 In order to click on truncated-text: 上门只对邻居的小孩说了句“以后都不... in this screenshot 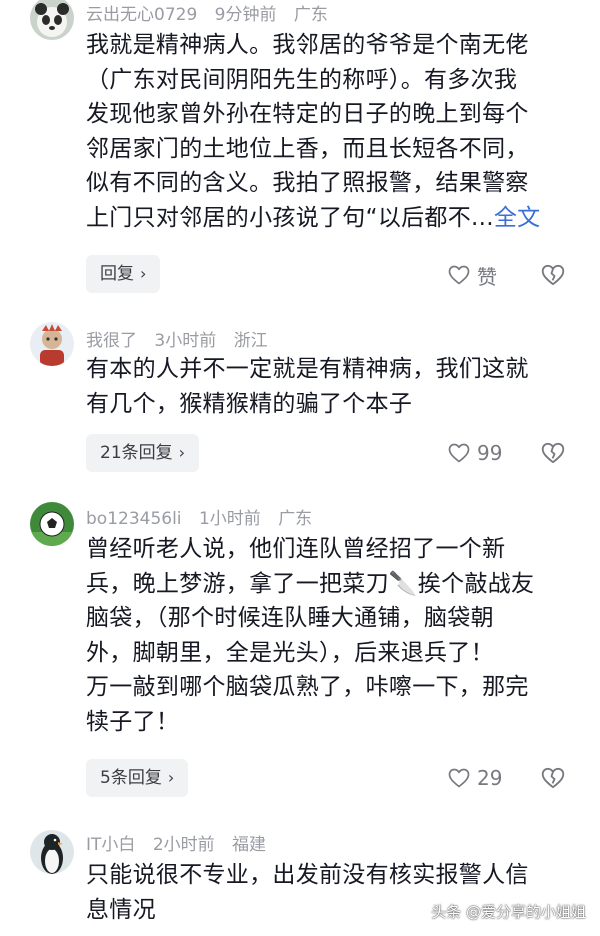, I will do `click(290, 217)`.